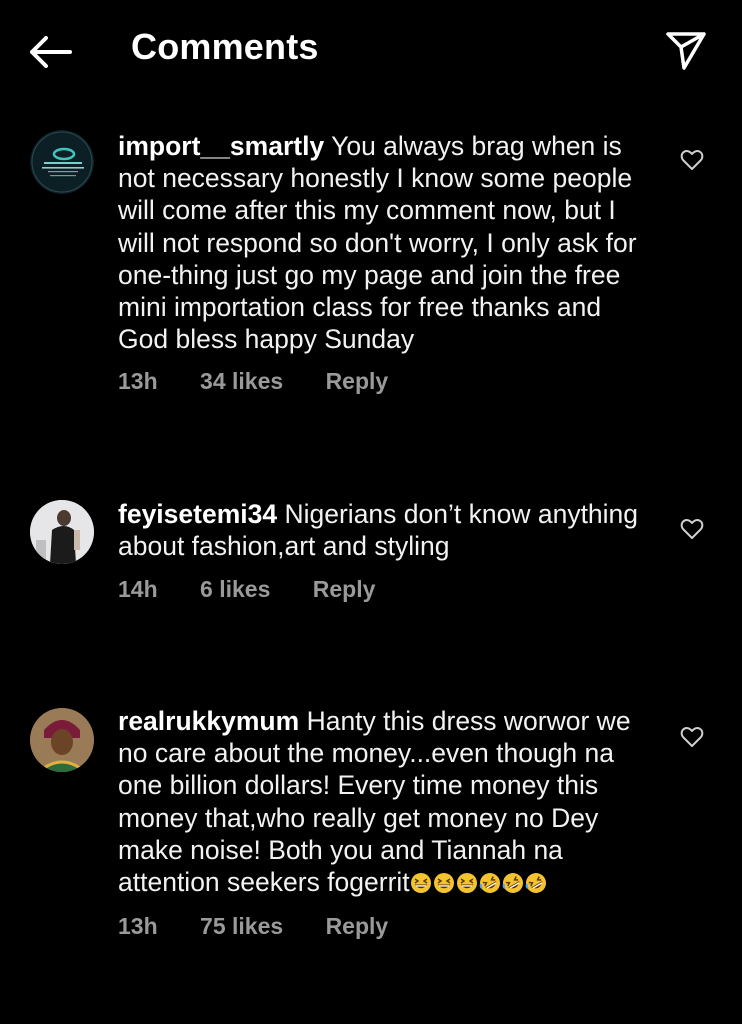  Describe the element at coordinates (241, 381) in the screenshot. I see `comment-likes: 34 likes` at that location.